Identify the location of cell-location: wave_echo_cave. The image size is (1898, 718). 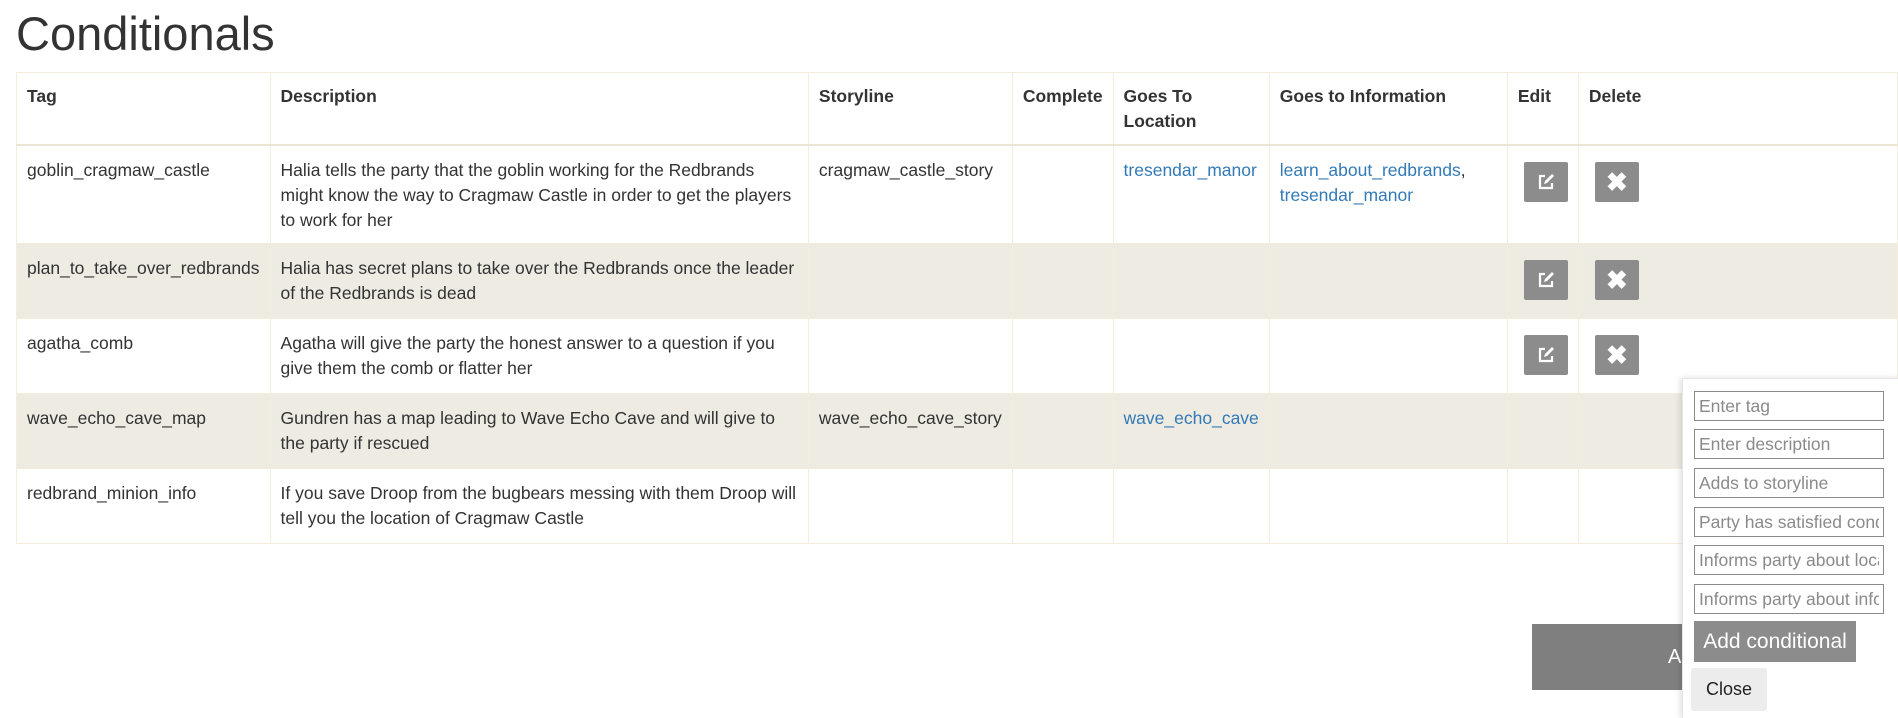
(1191, 431).